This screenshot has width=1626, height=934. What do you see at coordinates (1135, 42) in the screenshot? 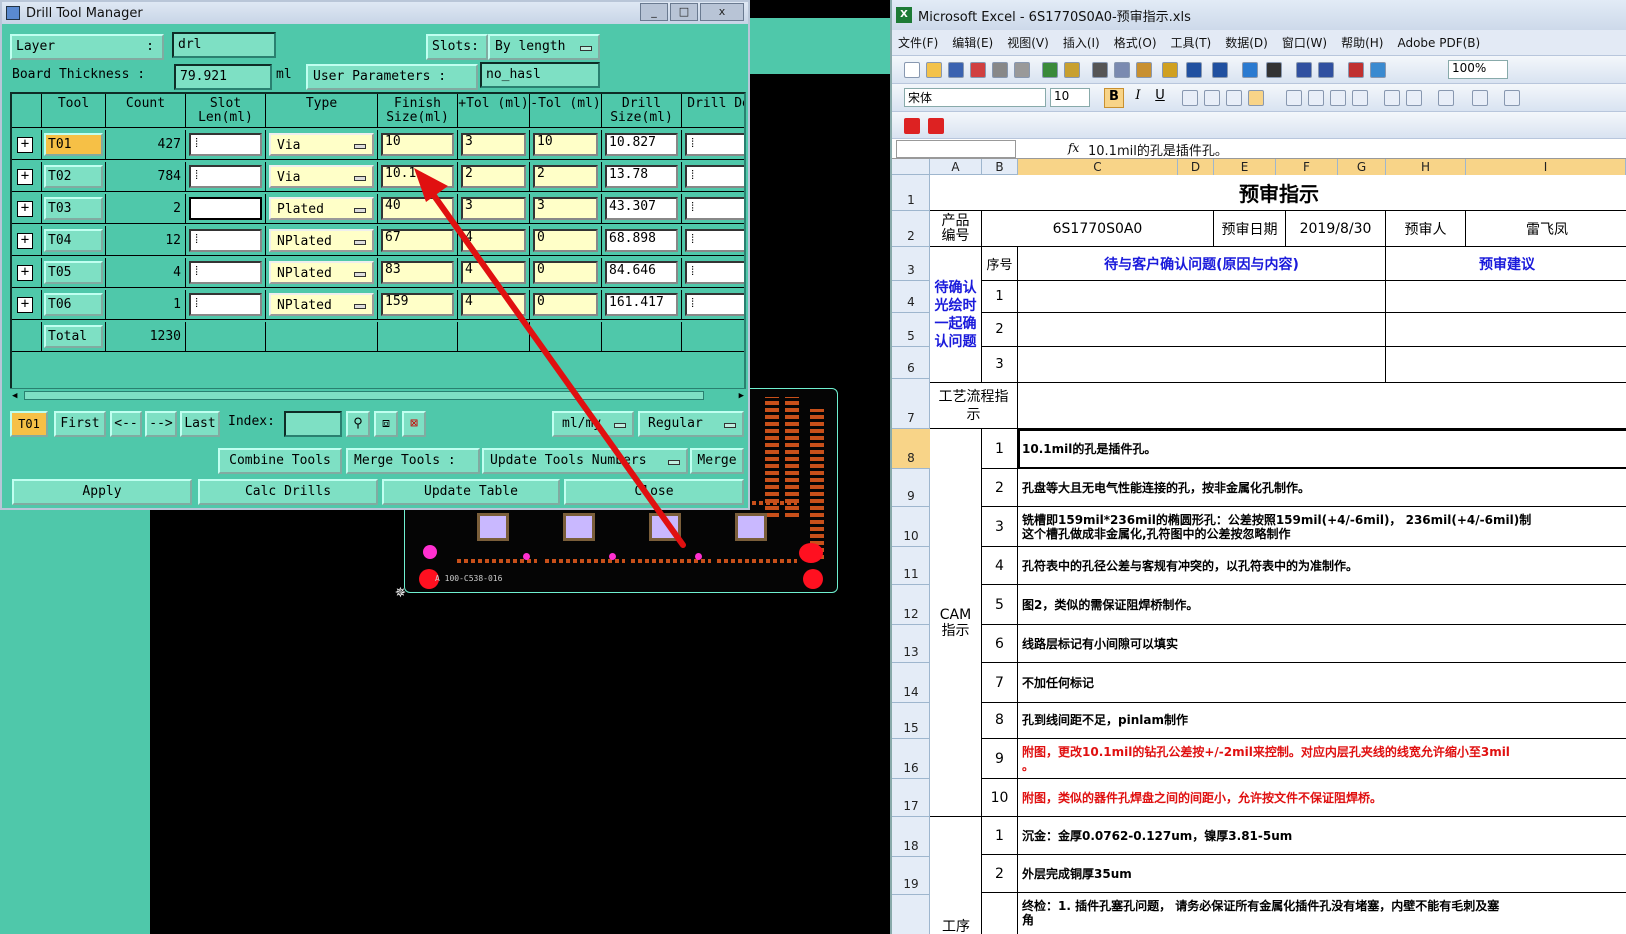
I see `menu-item: 格式(O)` at bounding box center [1135, 42].